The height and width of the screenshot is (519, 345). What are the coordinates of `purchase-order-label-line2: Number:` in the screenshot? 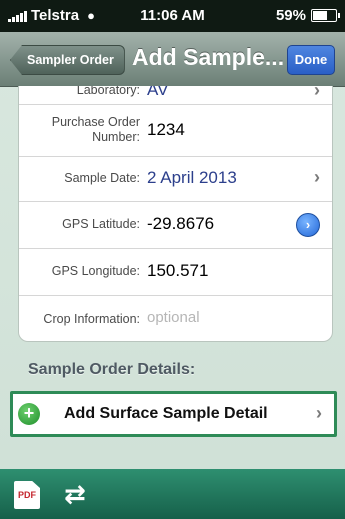 It's located at (116, 137).